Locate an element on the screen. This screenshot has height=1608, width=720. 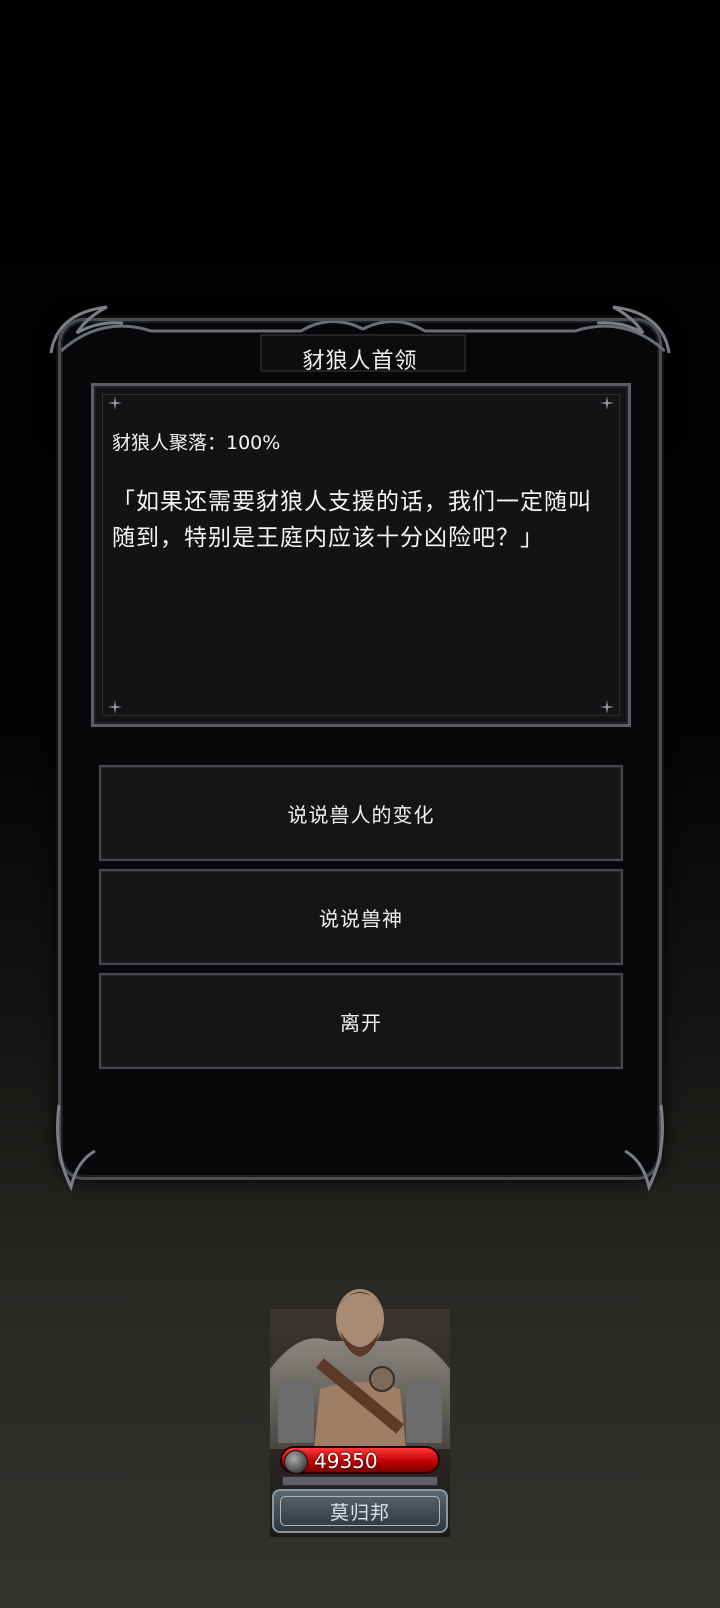
corner-ornament-bottom-left is located at coordinates (76, 1147).